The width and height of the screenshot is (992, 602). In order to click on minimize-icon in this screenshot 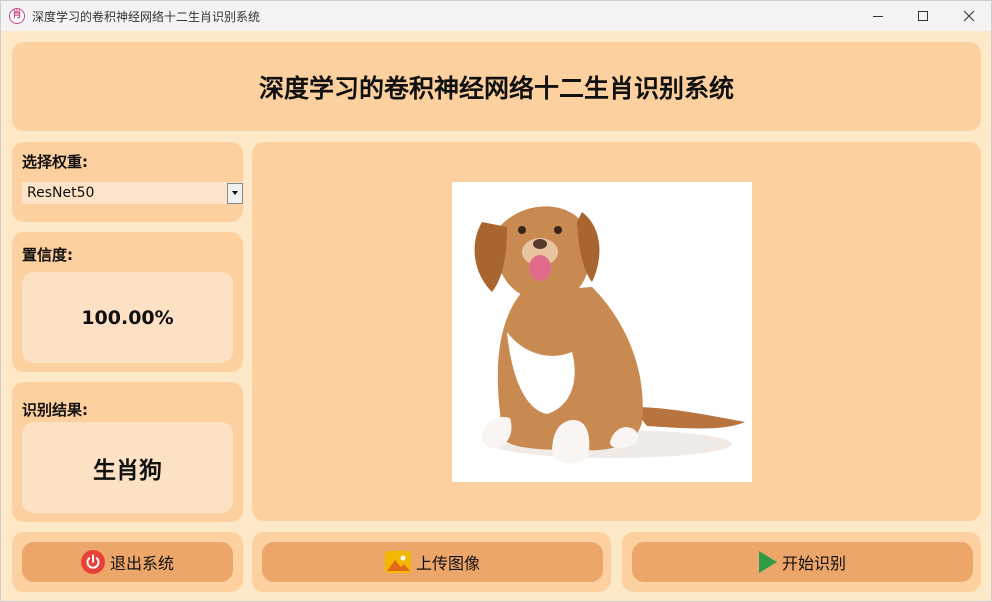, I will do `click(878, 16)`.